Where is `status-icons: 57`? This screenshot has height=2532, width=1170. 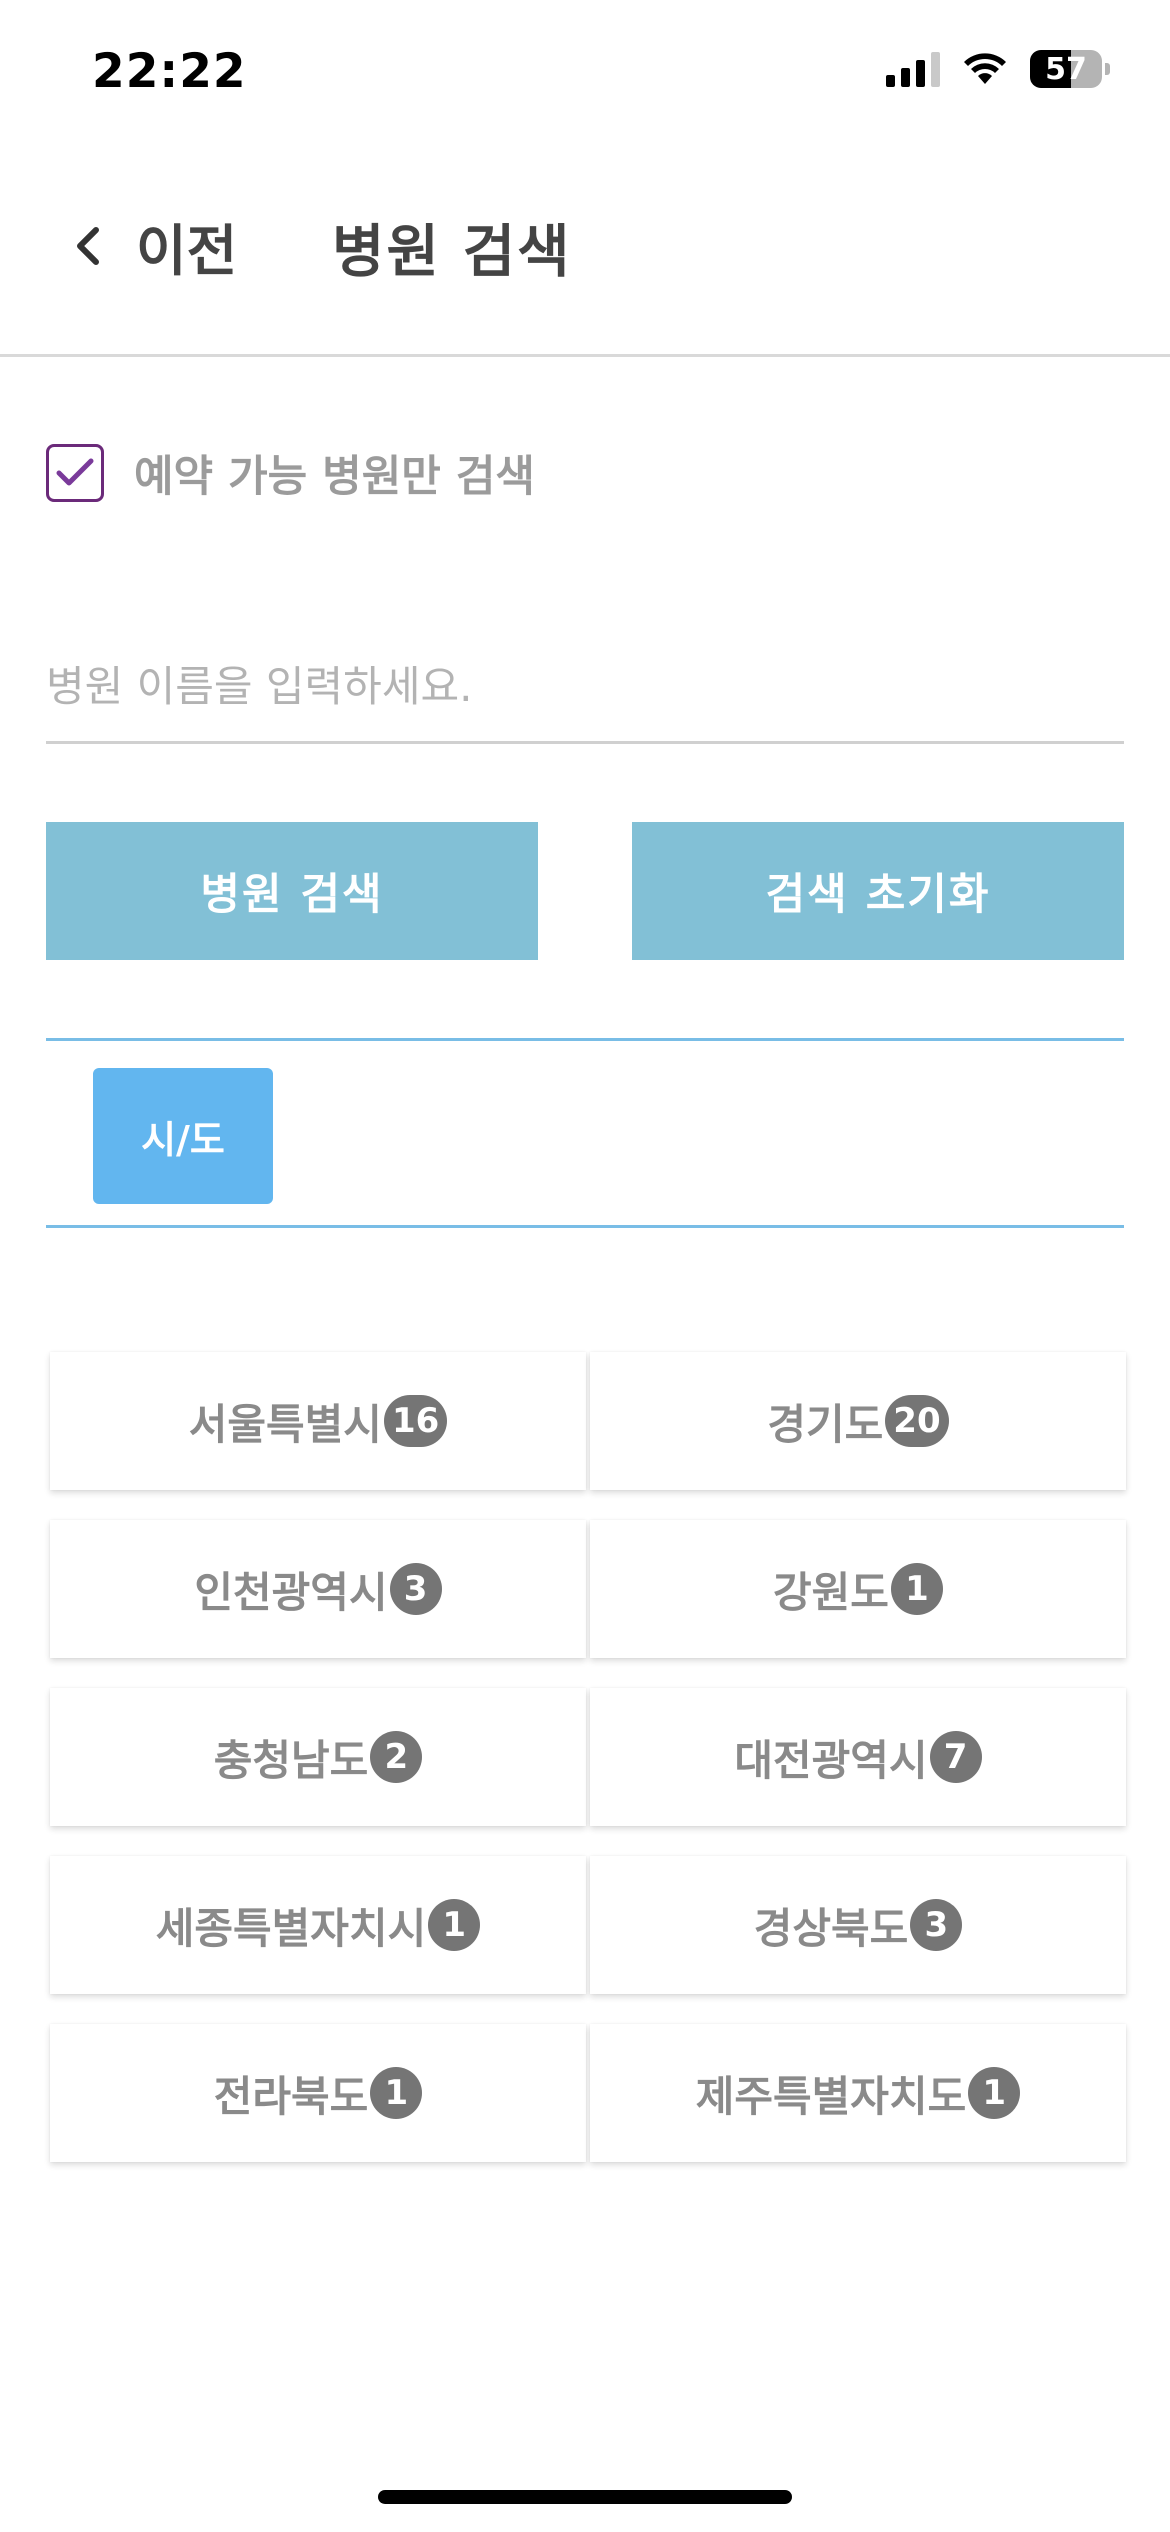 status-icons: 57 is located at coordinates (998, 69).